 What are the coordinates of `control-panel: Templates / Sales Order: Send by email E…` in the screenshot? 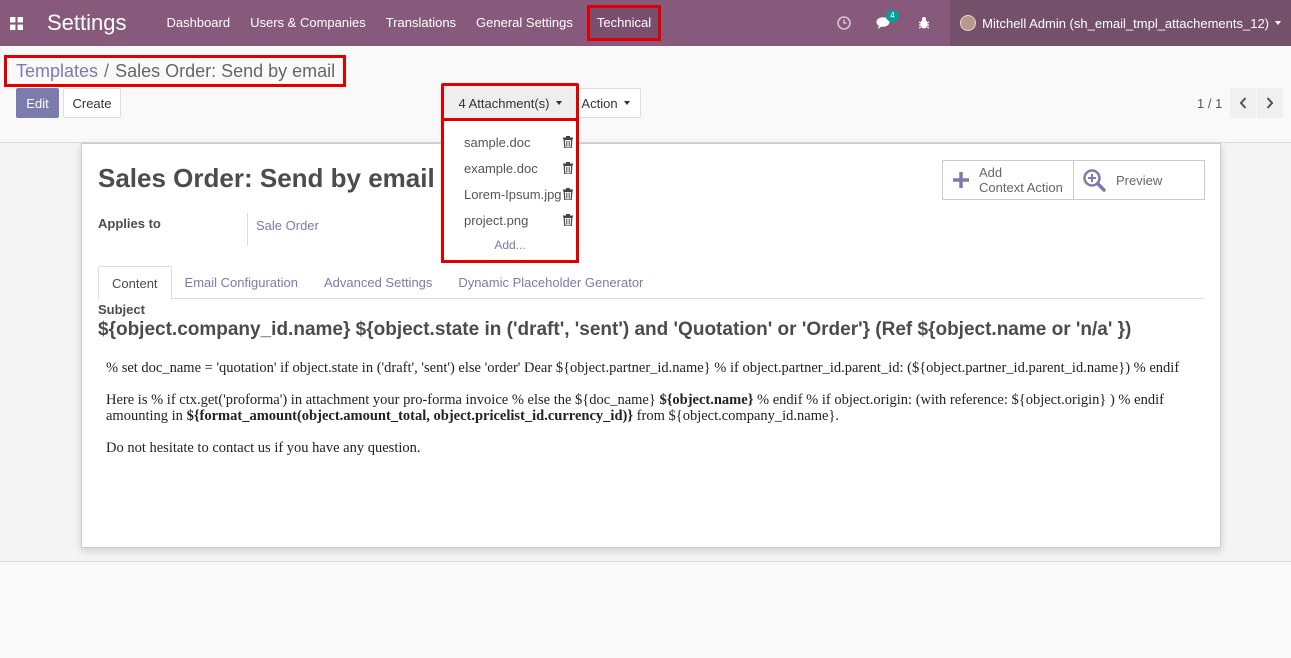 It's located at (645, 94).